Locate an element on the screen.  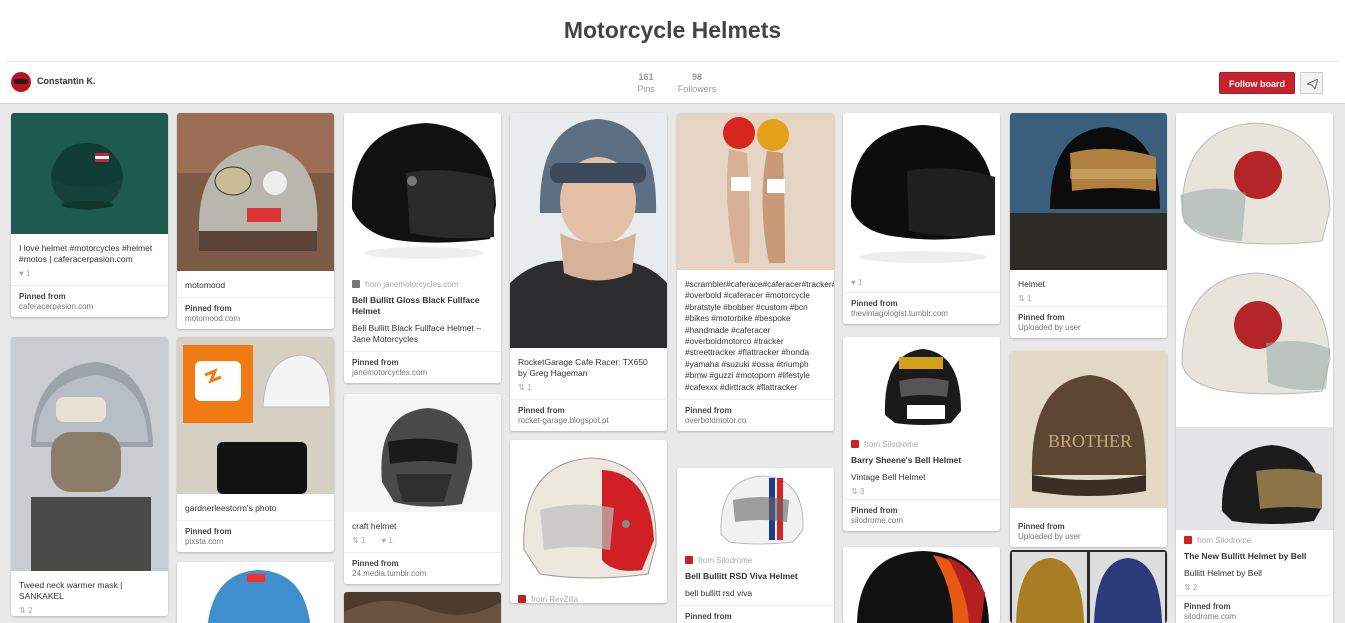
pin-description: Vintage Bell Helmet is located at coordinates (888, 477).